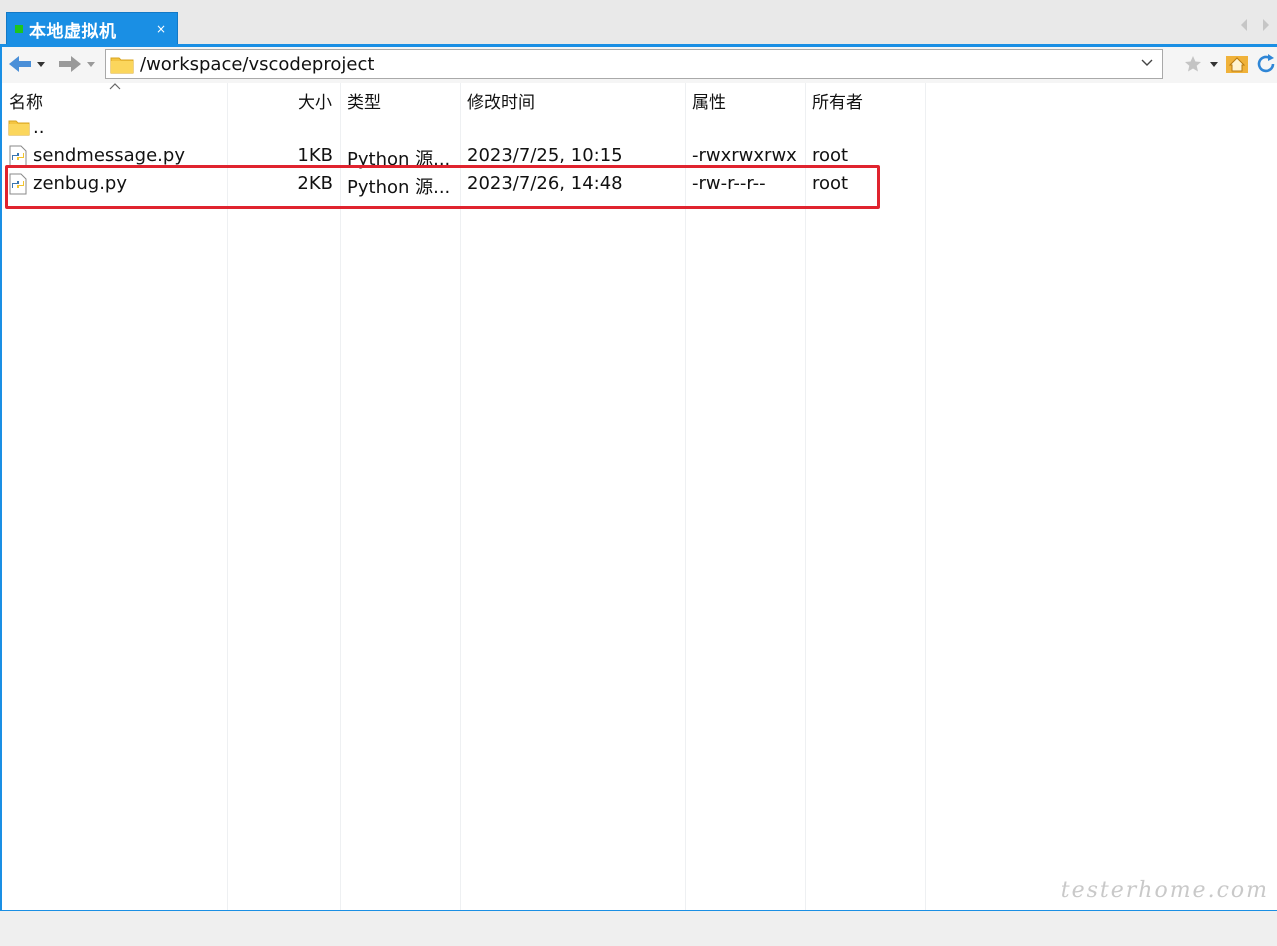 The image size is (1277, 946). What do you see at coordinates (39, 127) in the screenshot?
I see `file-name: ..` at bounding box center [39, 127].